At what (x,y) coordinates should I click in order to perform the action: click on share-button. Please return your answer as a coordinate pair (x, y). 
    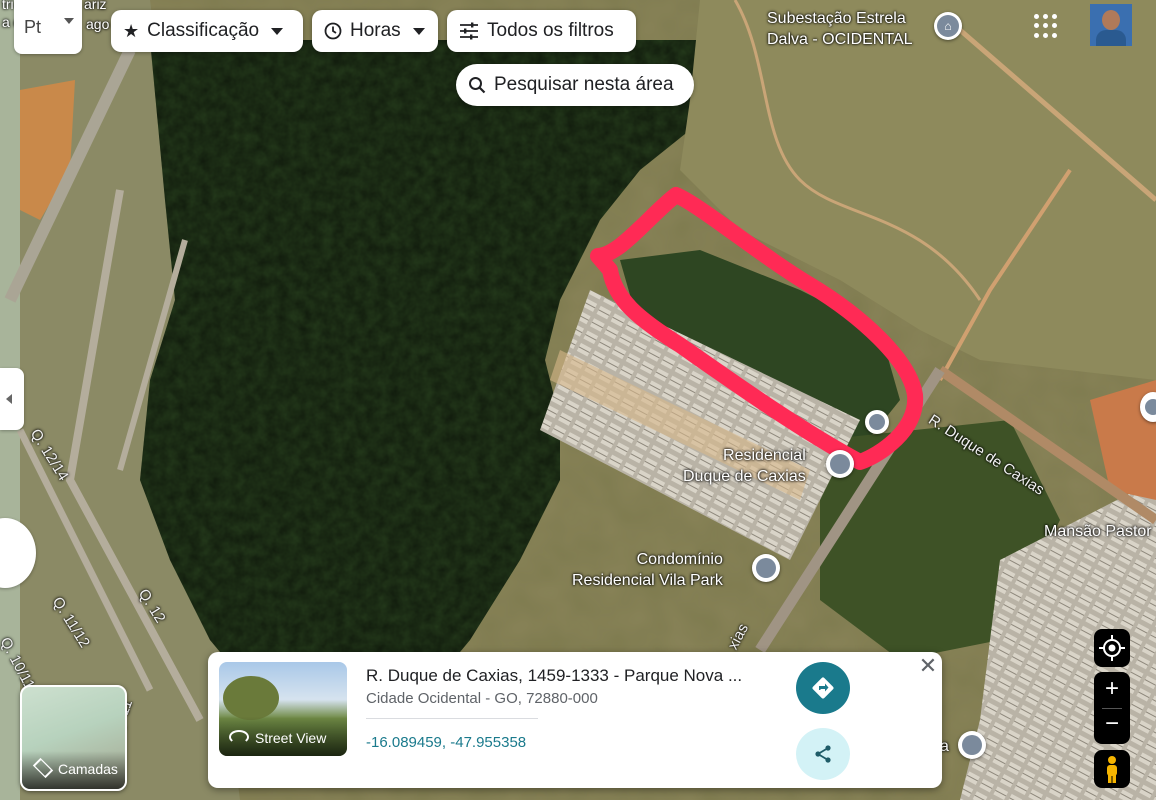
    Looking at the image, I should click on (823, 754).